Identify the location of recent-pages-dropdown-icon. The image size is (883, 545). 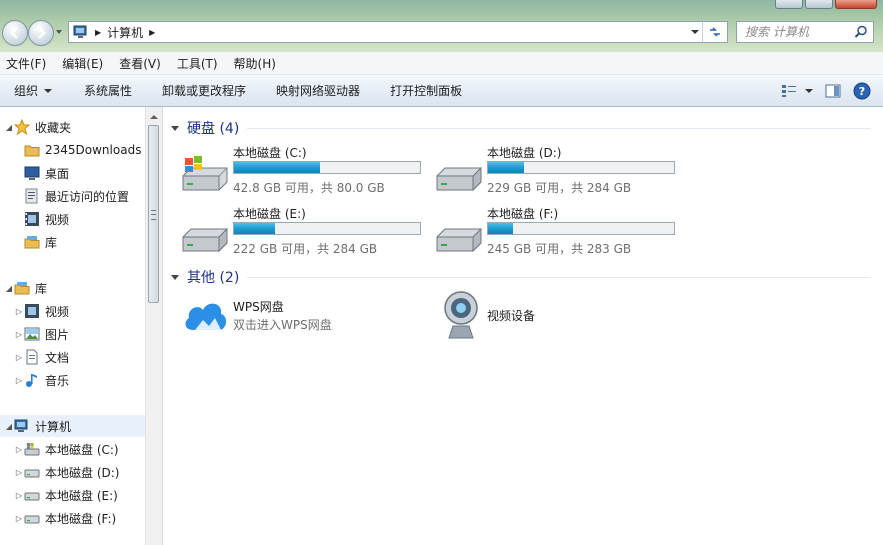
(59, 32).